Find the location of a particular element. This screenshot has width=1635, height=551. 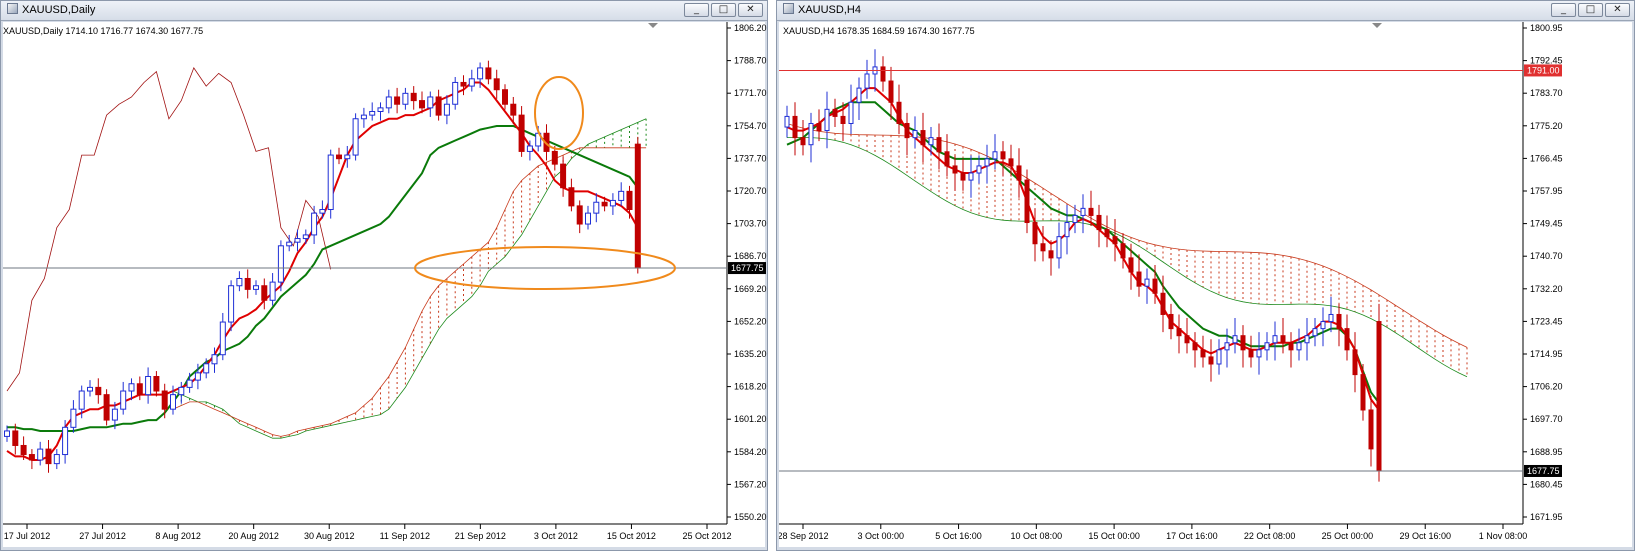

current-price-label: 1677.75 is located at coordinates (747, 268).